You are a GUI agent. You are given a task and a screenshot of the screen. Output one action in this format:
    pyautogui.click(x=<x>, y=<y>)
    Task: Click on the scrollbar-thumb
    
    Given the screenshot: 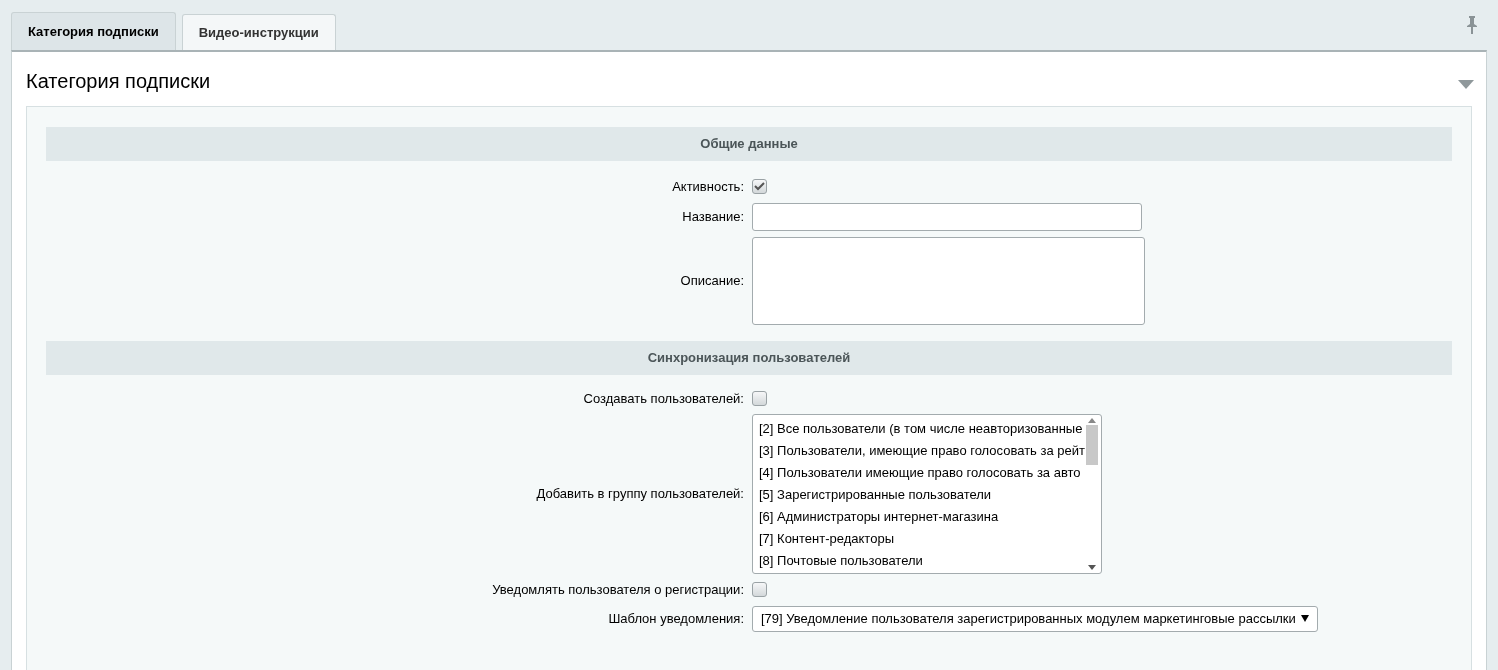 What is the action you would take?
    pyautogui.click(x=1092, y=445)
    